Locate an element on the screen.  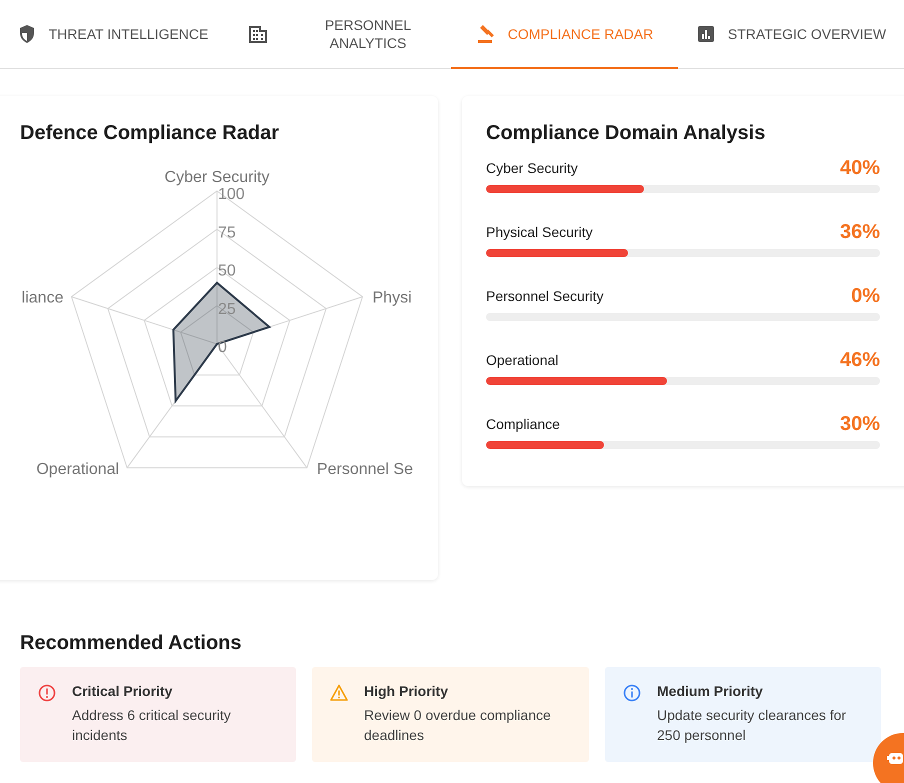
tick-label: 0 is located at coordinates (222, 347).